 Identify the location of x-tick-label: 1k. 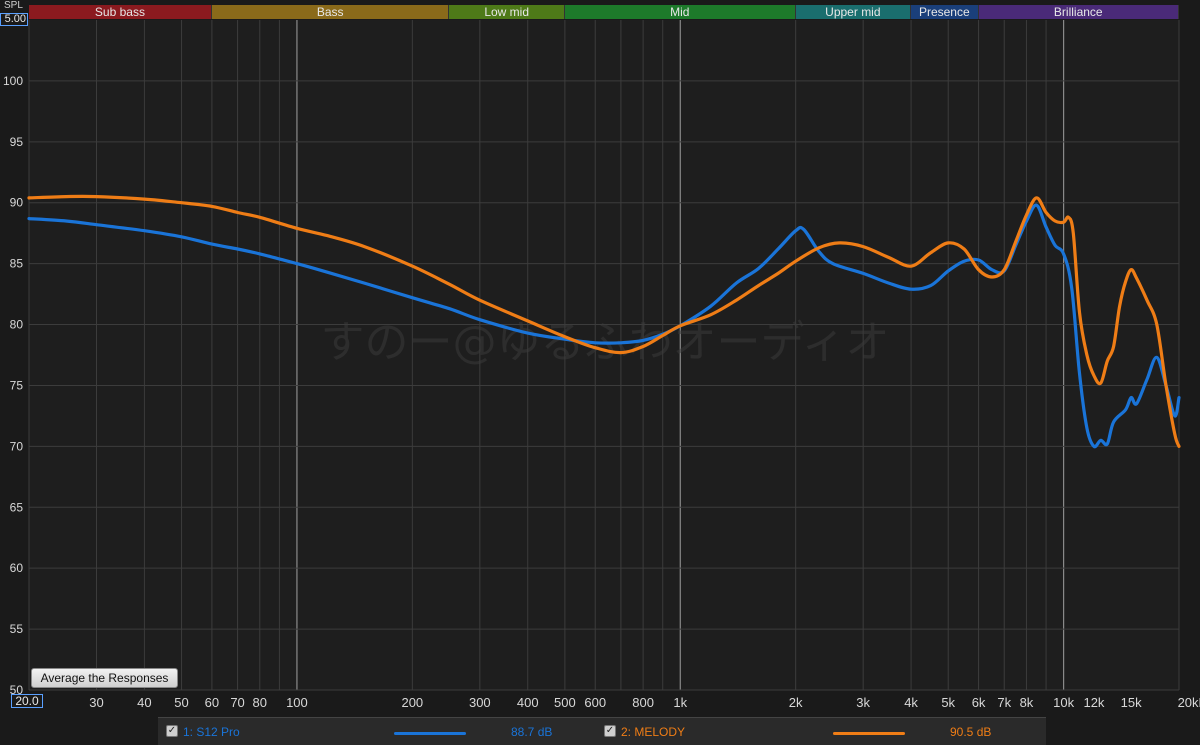
(680, 702).